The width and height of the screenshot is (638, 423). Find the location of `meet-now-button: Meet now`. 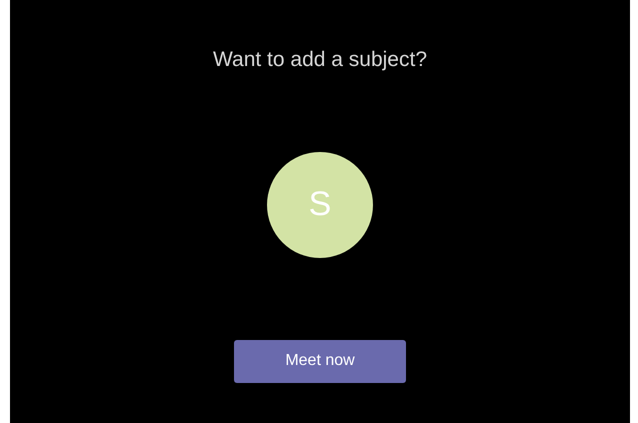

meet-now-button: Meet now is located at coordinates (320, 361).